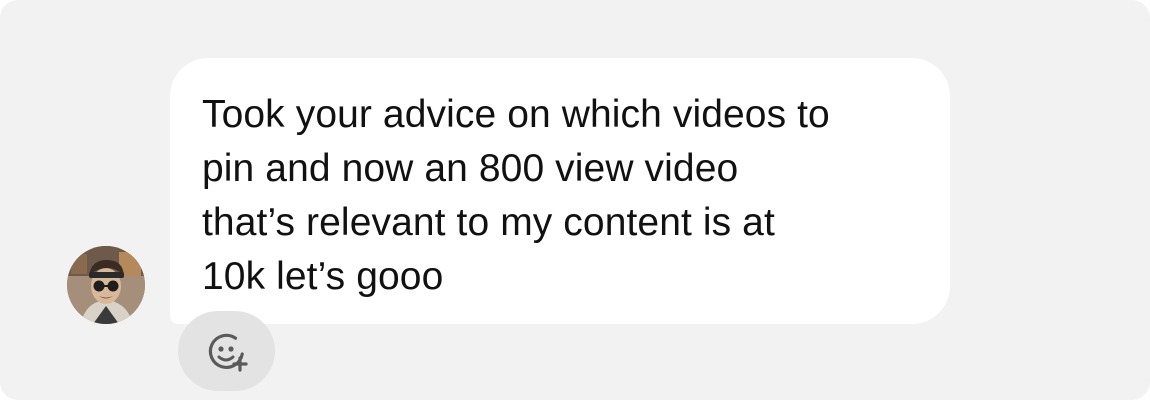 The image size is (1150, 400). I want to click on sender-avatar, so click(106, 285).